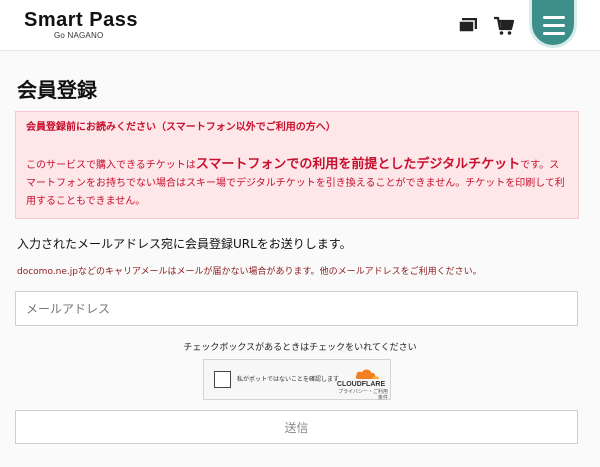 The width and height of the screenshot is (600, 467). Describe the element at coordinates (111, 165) in the screenshot. I see `notice-body-prefix: このサービスで購入できるチケットは` at that location.